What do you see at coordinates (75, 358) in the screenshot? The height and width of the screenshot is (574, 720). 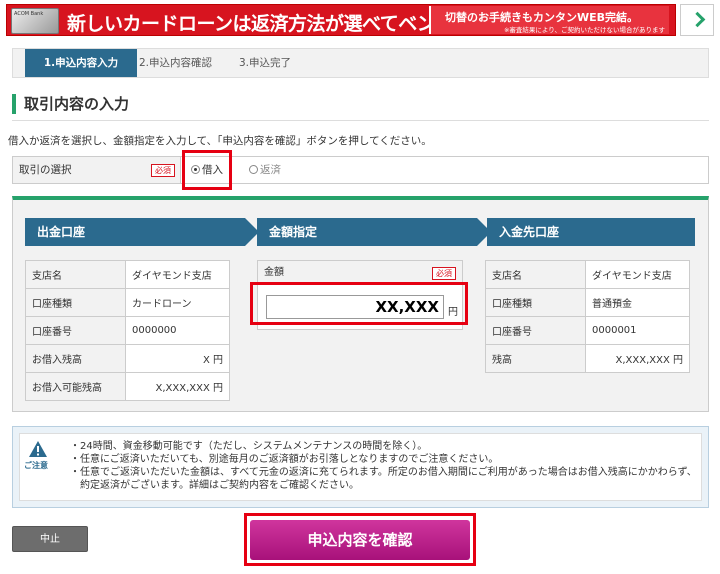 I see `cell-key: お借入残高` at bounding box center [75, 358].